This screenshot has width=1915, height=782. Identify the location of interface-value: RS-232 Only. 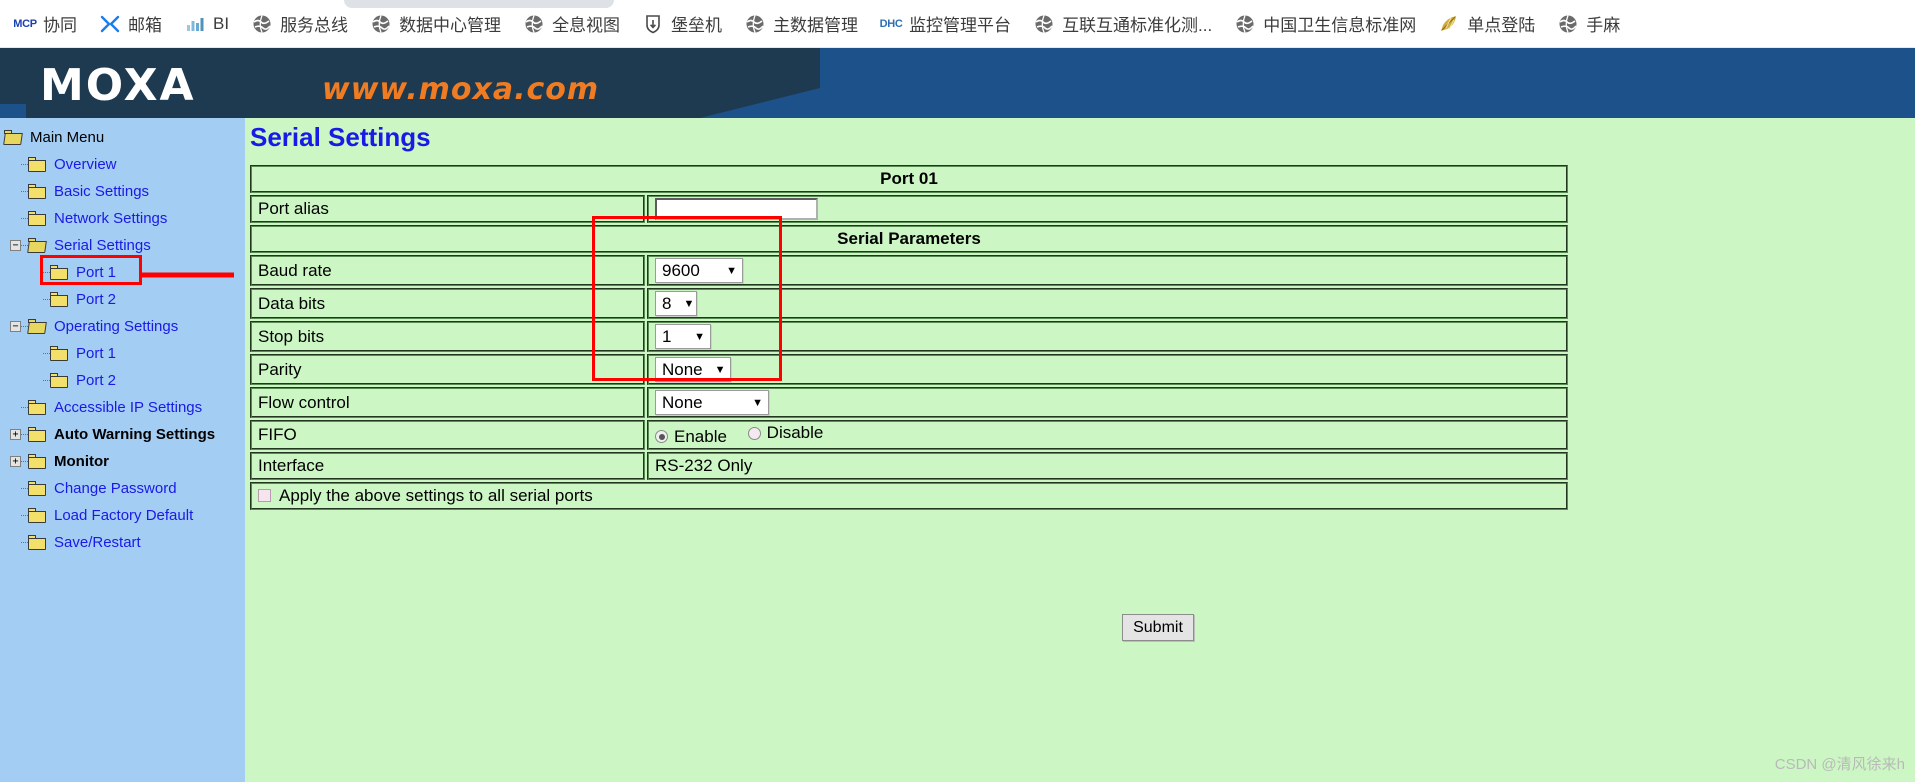
(1107, 465).